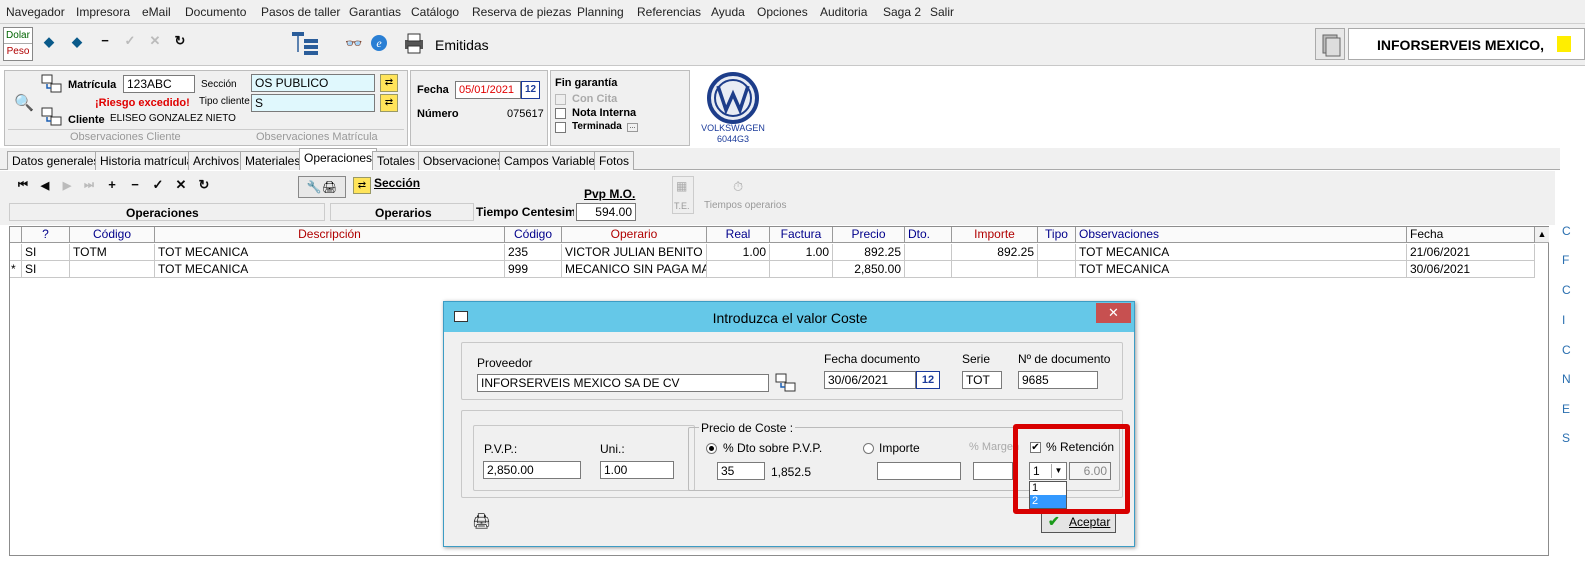 The image size is (1585, 561). What do you see at coordinates (125, 137) in the screenshot?
I see `obs-cliente-button: Observaciones Cliente` at bounding box center [125, 137].